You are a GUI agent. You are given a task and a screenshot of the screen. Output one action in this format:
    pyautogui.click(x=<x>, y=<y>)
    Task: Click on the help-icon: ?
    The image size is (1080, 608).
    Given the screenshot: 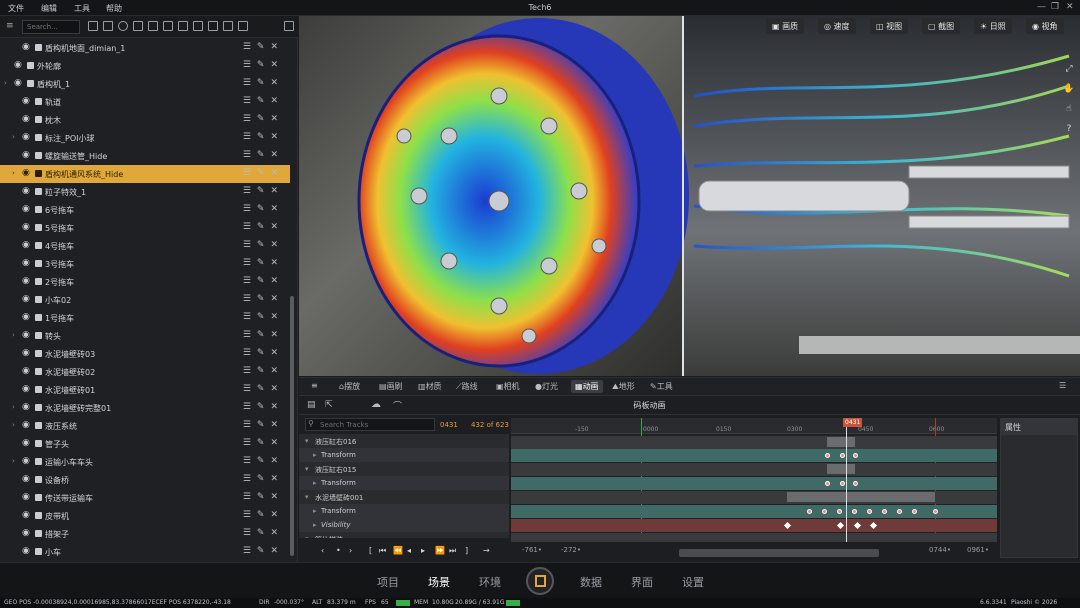 What is the action you would take?
    pyautogui.click(x=1069, y=131)
    